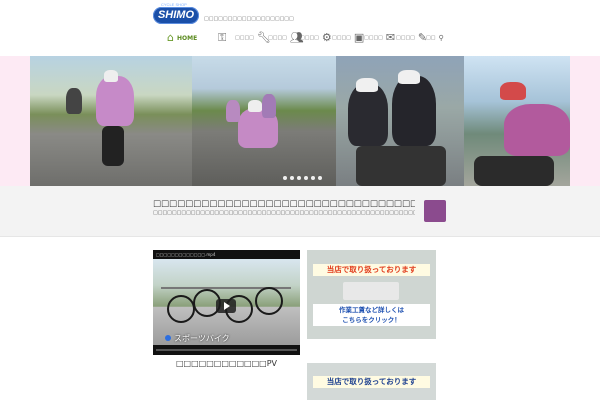  I want to click on video-caption: □□□□□□□□□□□□PV, so click(226, 363).